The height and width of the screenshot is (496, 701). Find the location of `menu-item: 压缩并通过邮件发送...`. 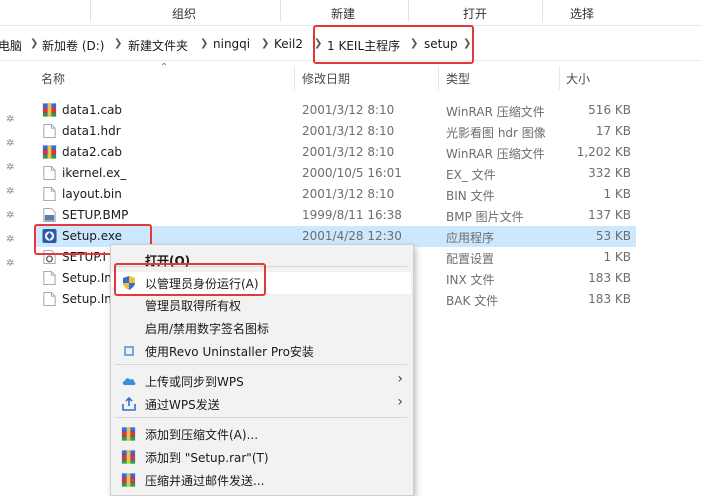

menu-item: 压缩并通过邮件发送... is located at coordinates (261, 480).